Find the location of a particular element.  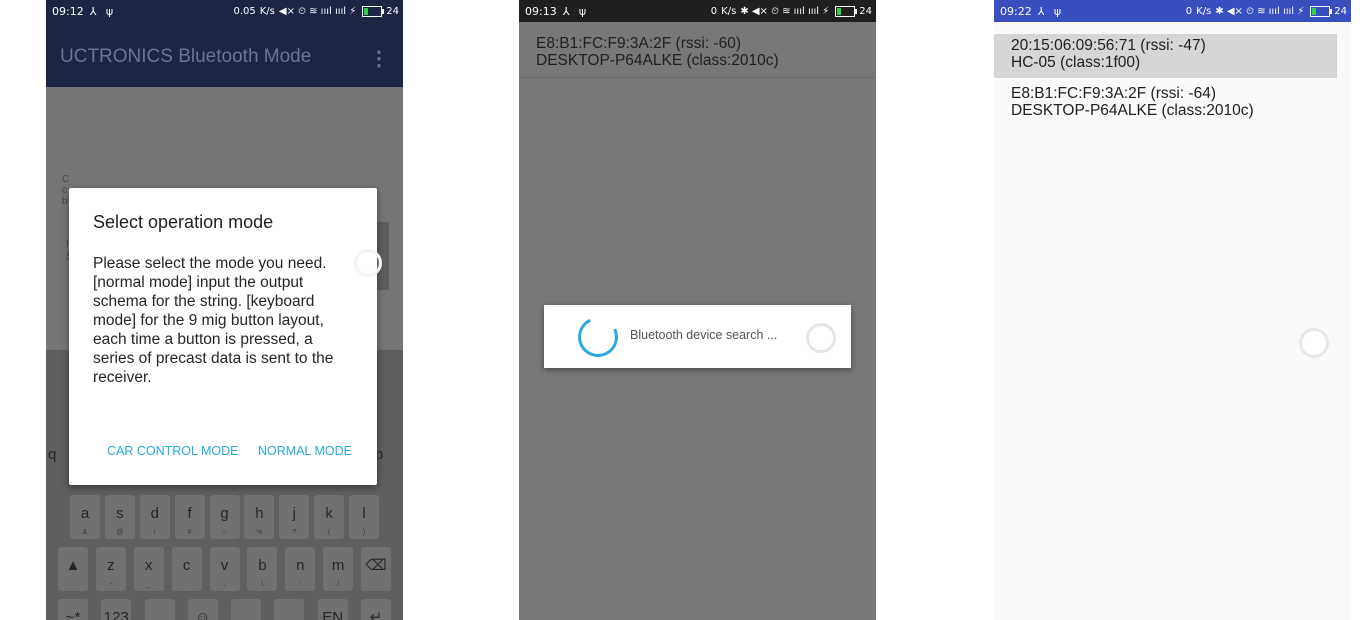

key-label: f is located at coordinates (189, 513).